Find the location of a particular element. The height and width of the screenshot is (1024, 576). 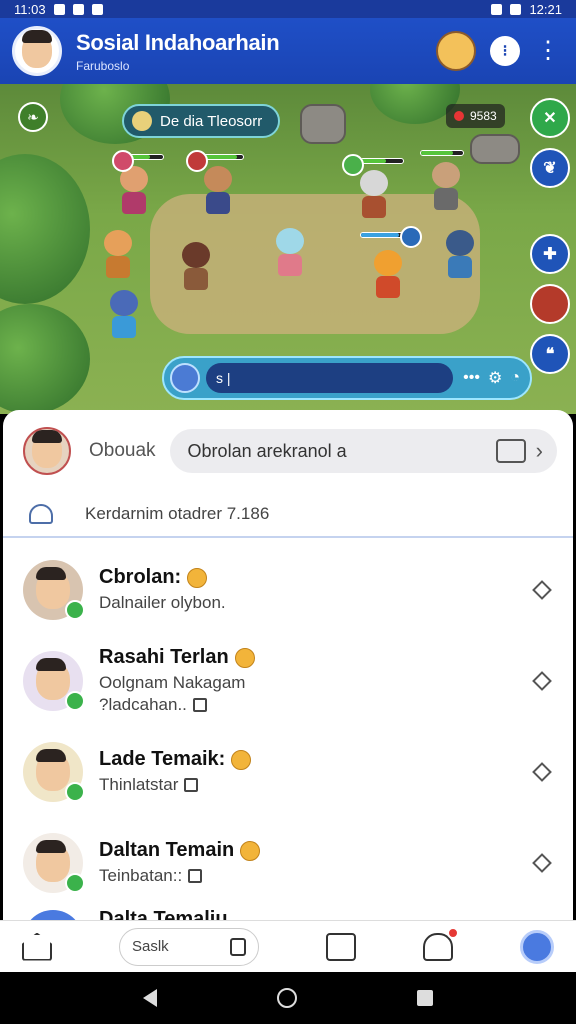

chat-item: Rasahi Terlan Oolgnam Nakagam ?ladcahan.. is located at coordinates (288, 680).